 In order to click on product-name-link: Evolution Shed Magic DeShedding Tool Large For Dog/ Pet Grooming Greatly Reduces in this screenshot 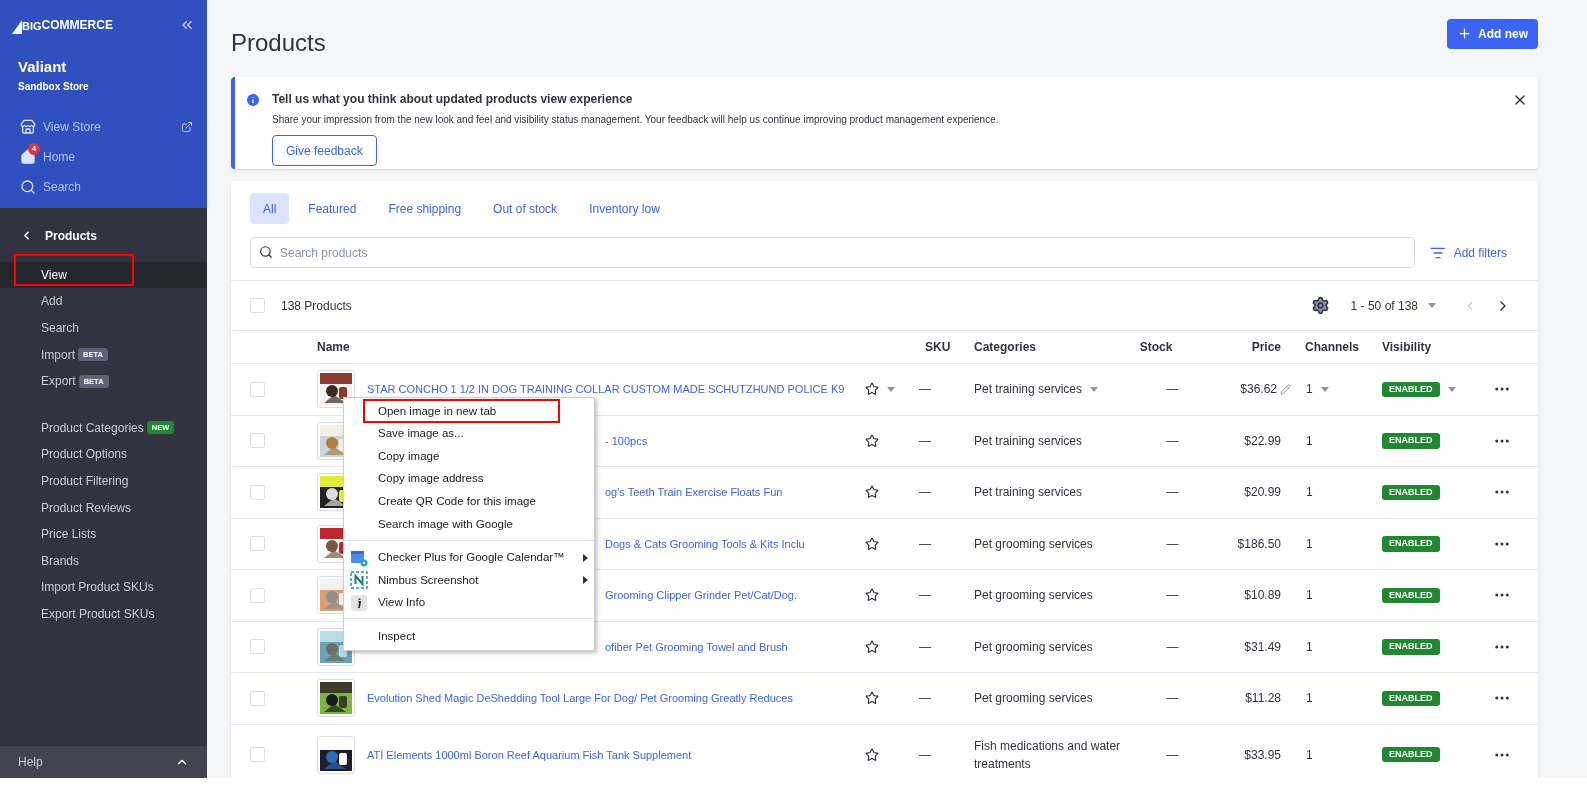, I will do `click(580, 698)`.